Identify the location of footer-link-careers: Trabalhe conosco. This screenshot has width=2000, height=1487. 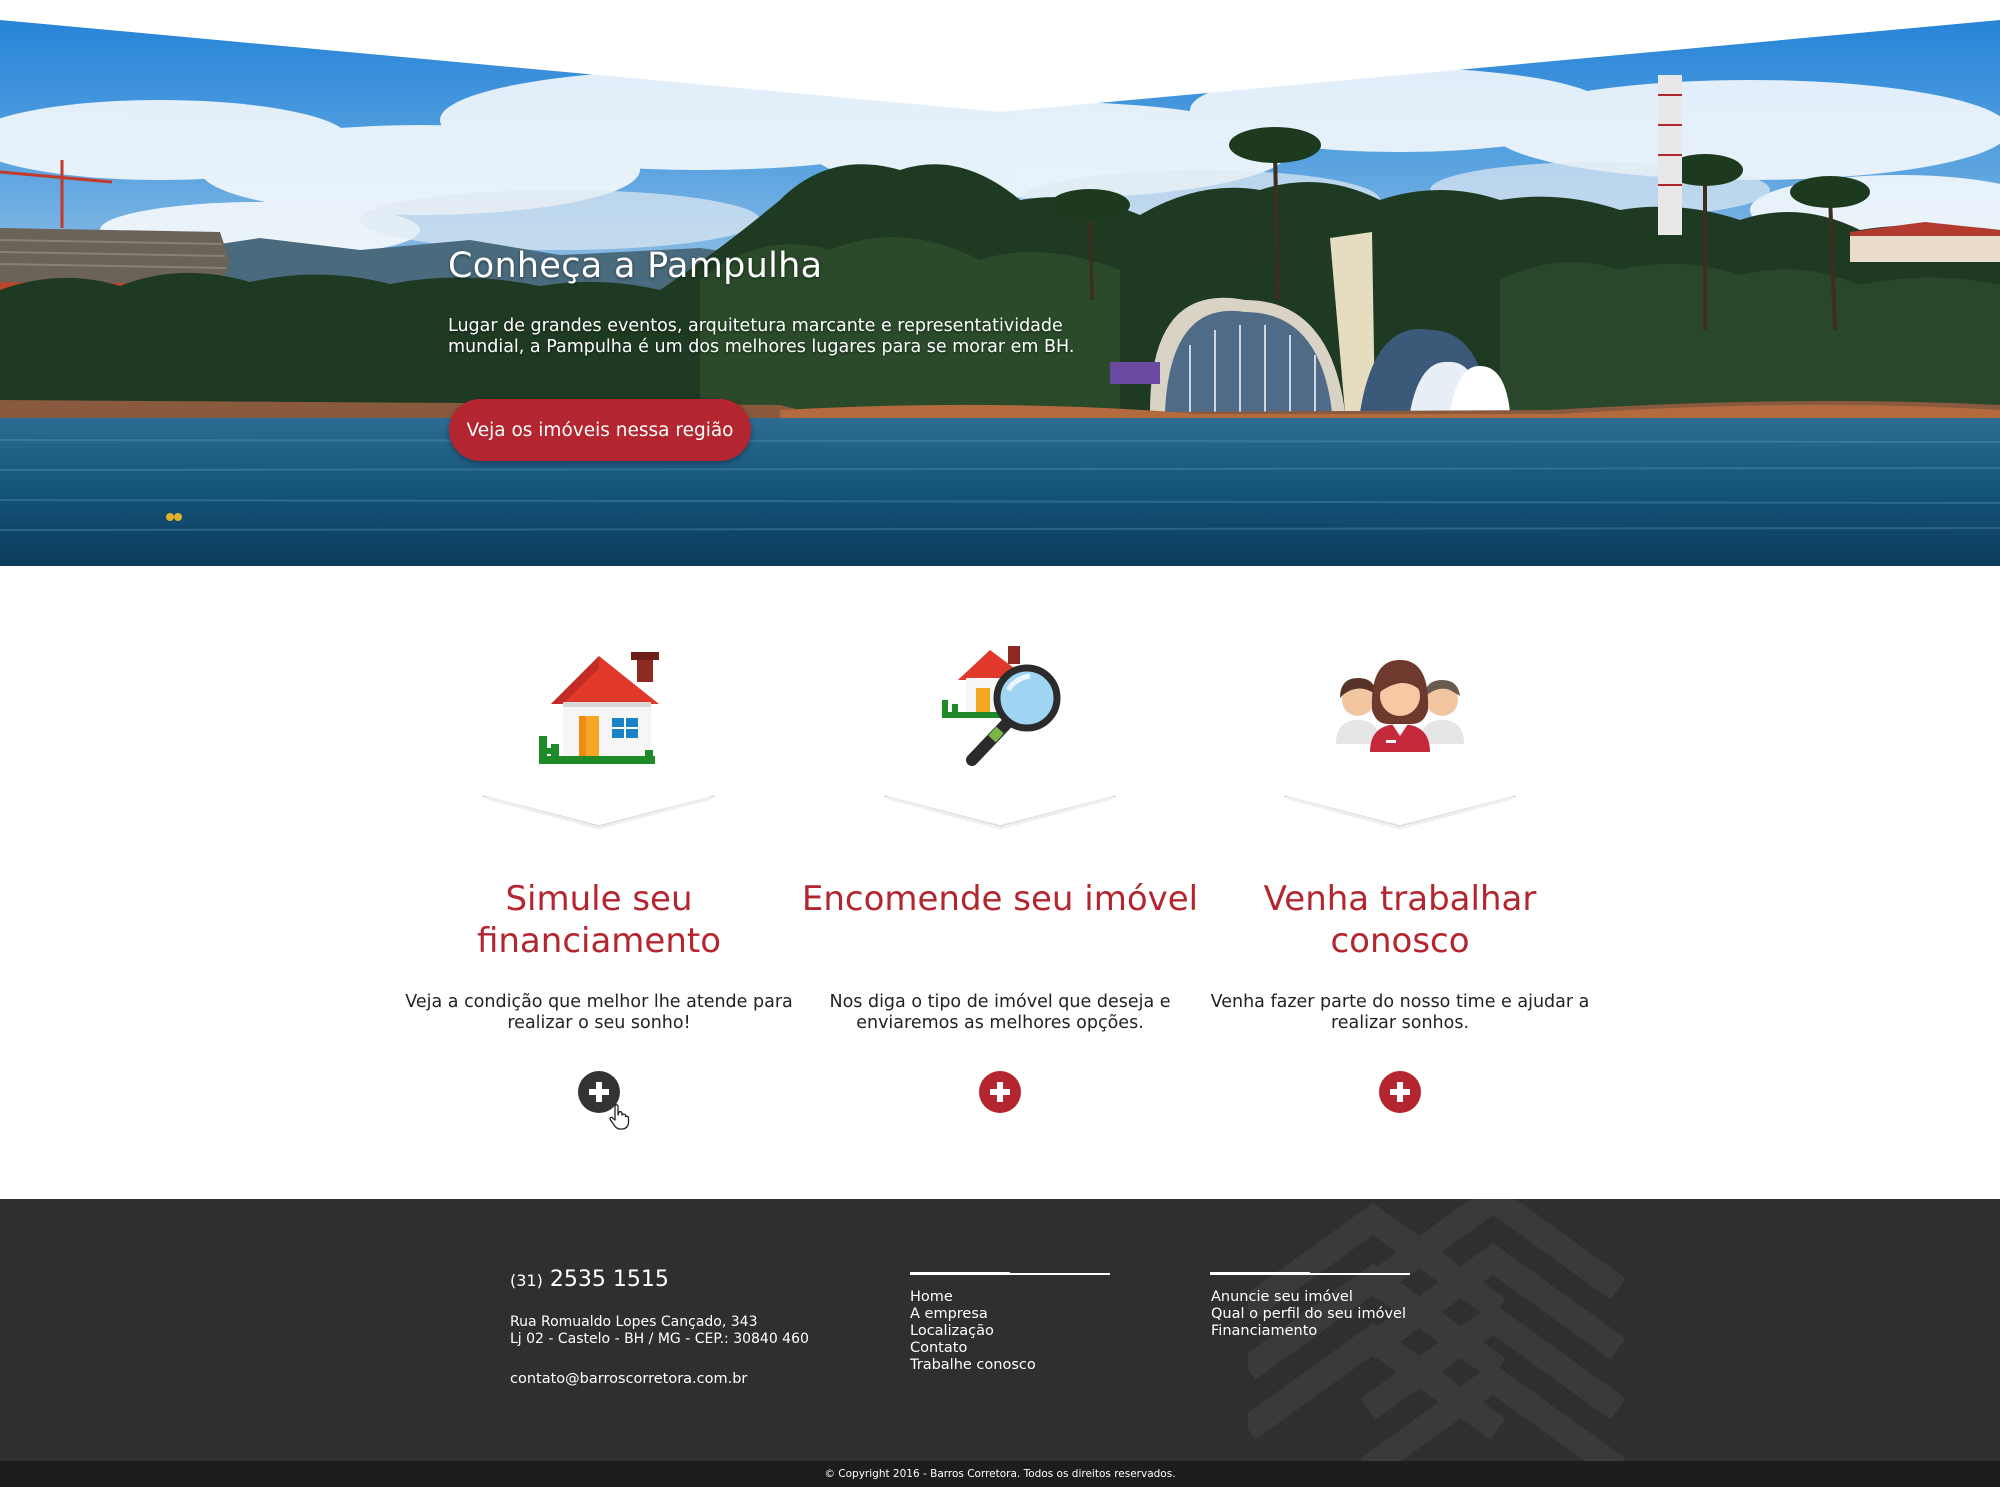
(973, 1365).